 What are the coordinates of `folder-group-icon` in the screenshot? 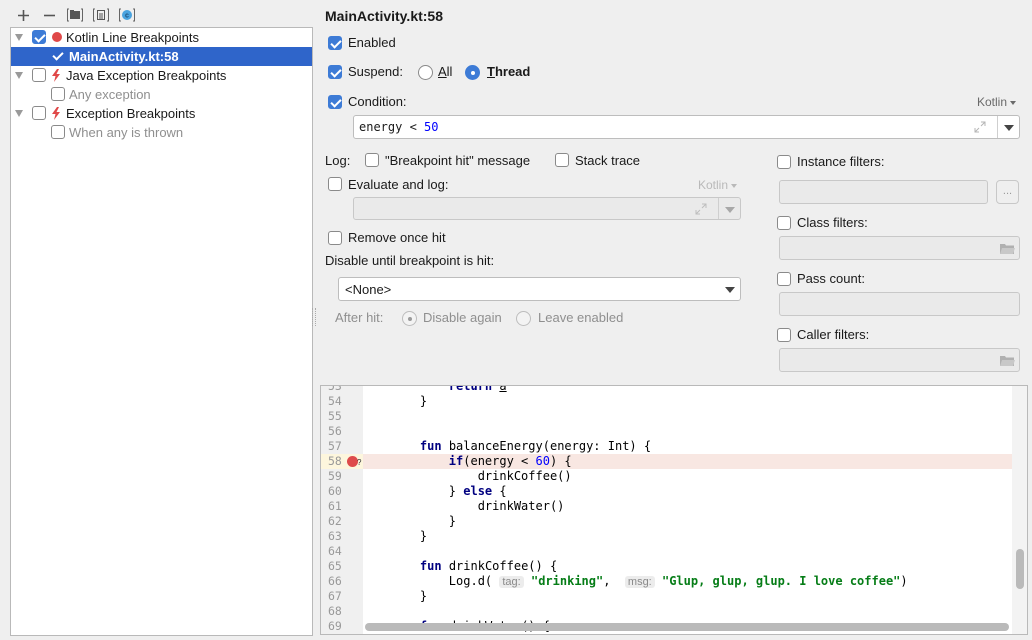 It's located at (75, 15).